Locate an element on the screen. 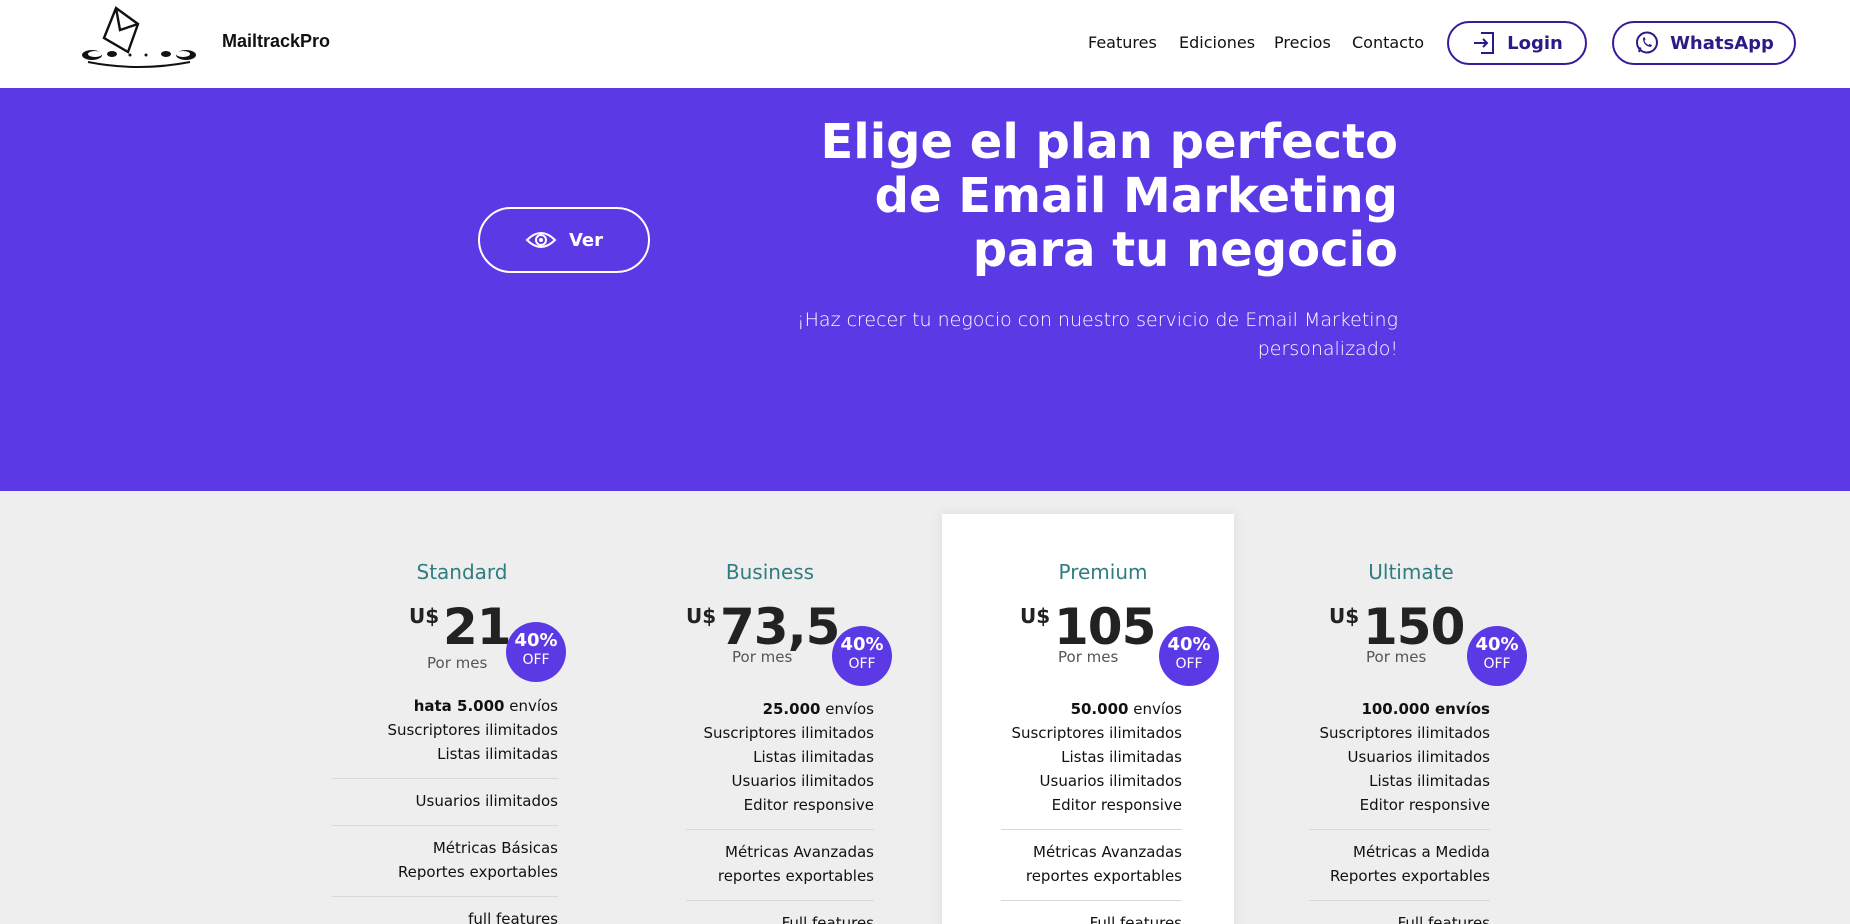 This screenshot has height=924, width=1850. feature-item: Métricas a Medida is located at coordinates (1421, 852).